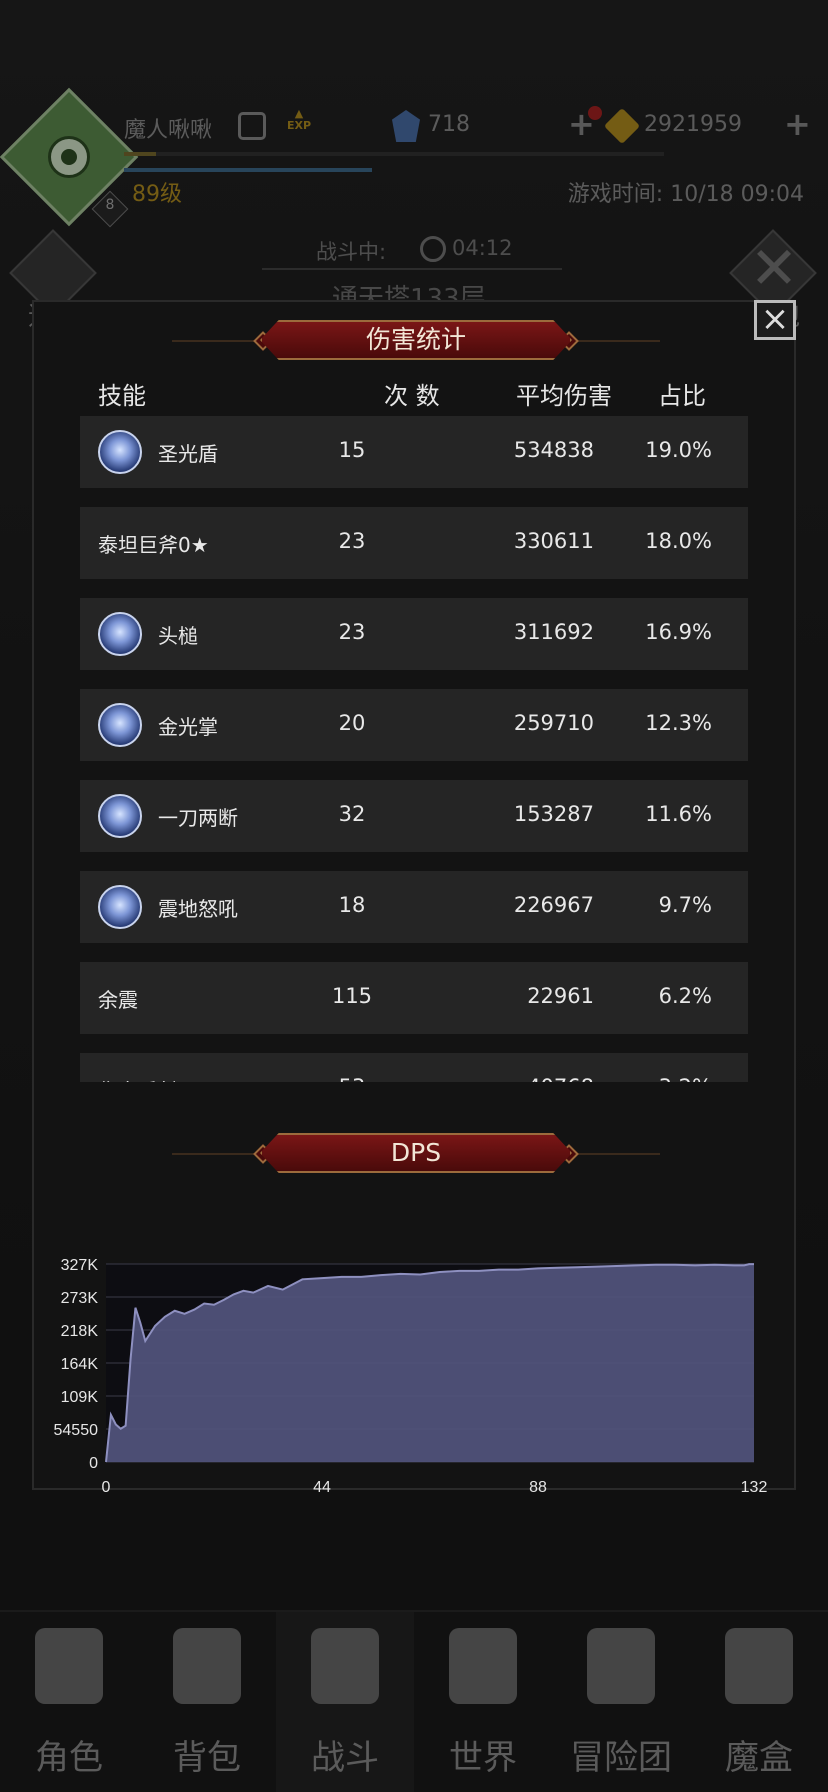 Image resolution: width=828 pixels, height=1792 pixels. Describe the element at coordinates (416, 1153) in the screenshot. I see `dps-title: DPS` at that location.